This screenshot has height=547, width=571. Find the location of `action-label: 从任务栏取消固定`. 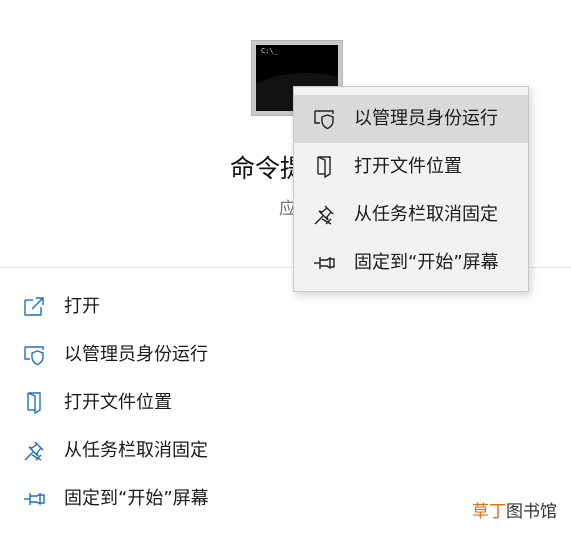

action-label: 从任务栏取消固定 is located at coordinates (136, 450).